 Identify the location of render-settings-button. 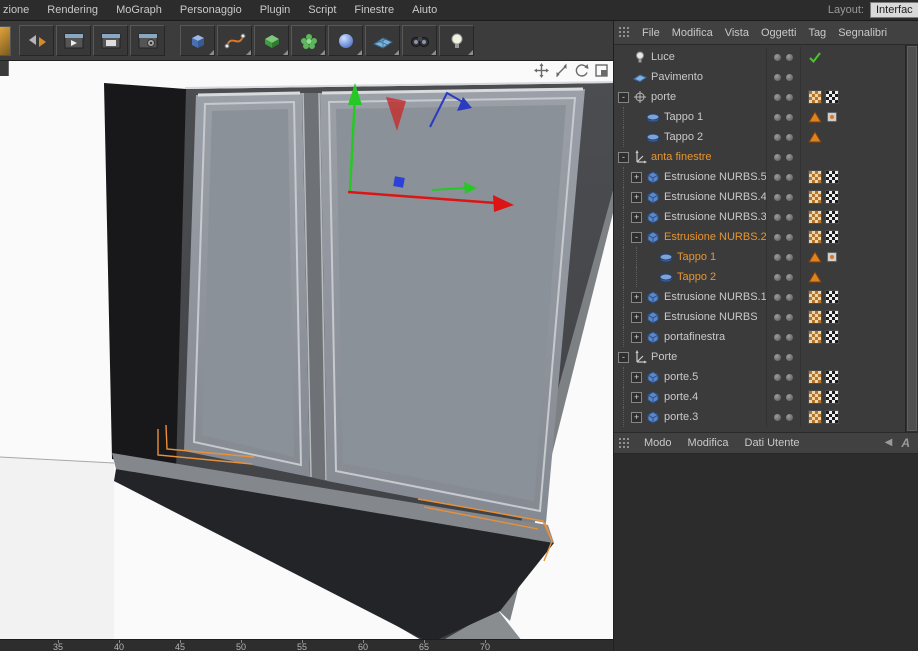
(147, 40).